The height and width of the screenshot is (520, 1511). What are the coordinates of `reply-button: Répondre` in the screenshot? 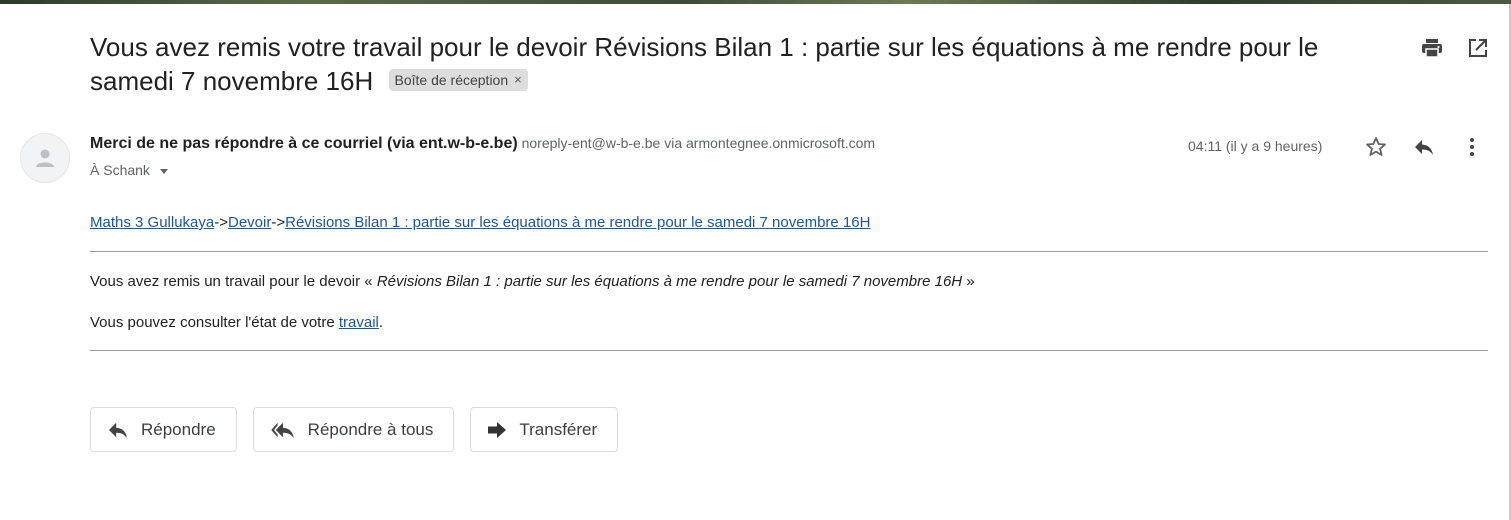 It's located at (163, 429).